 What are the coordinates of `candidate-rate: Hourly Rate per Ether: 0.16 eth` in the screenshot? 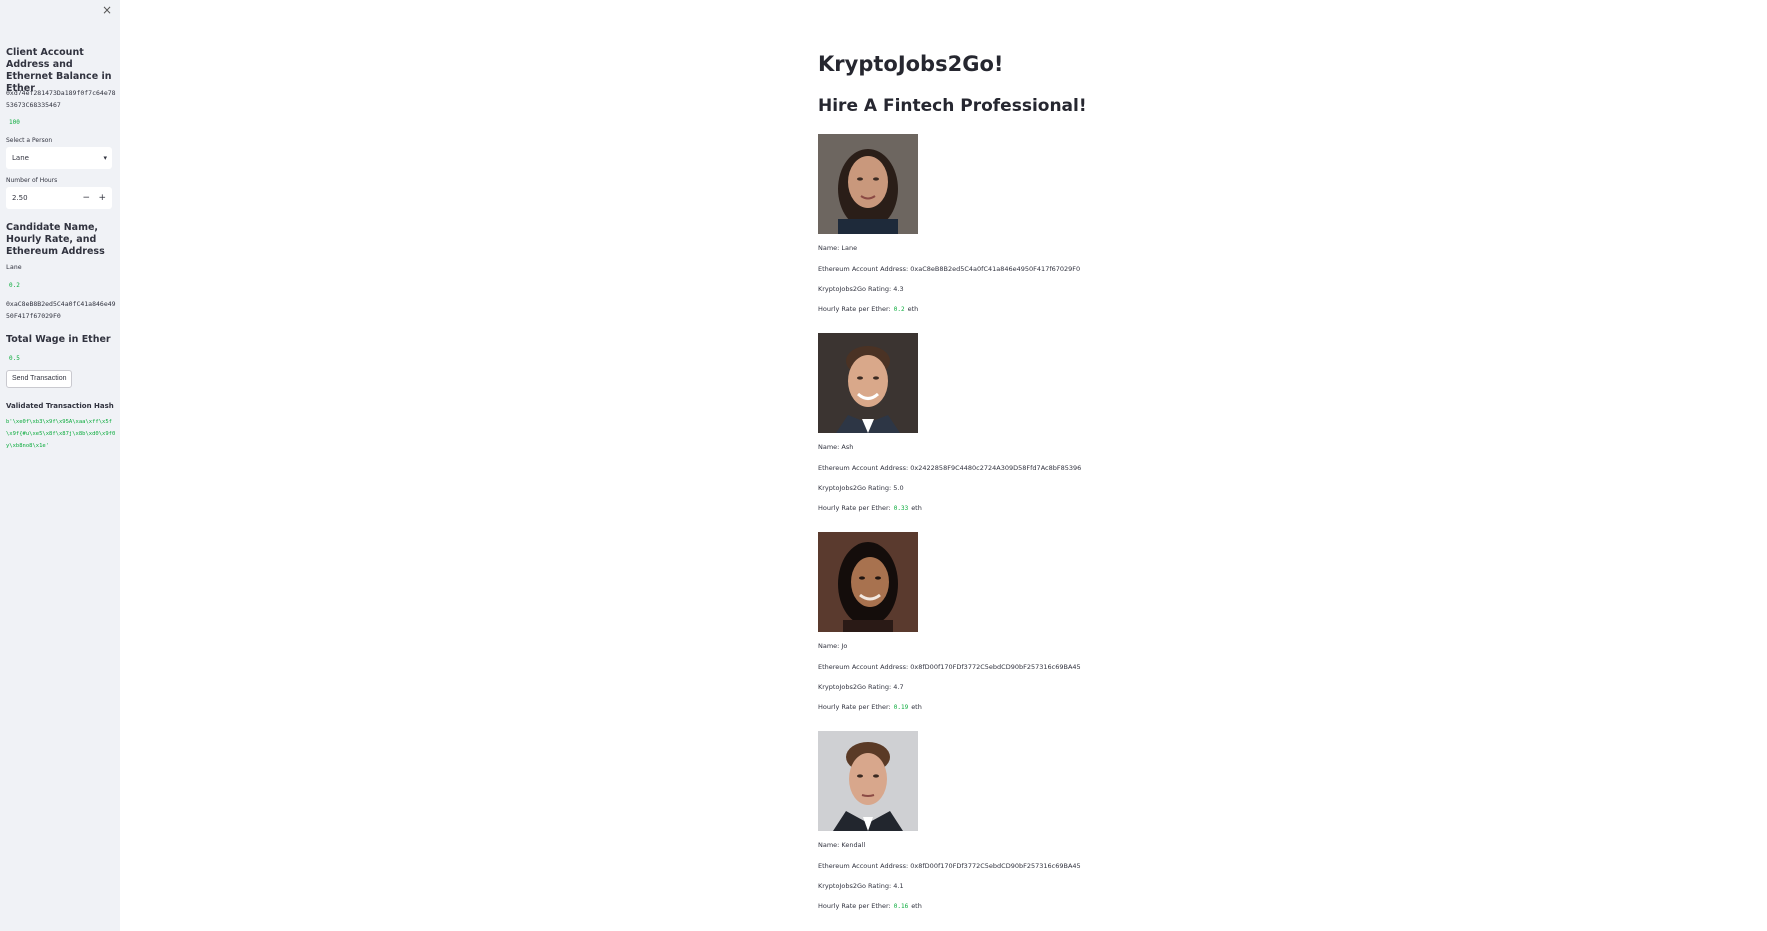 It's located at (870, 906).